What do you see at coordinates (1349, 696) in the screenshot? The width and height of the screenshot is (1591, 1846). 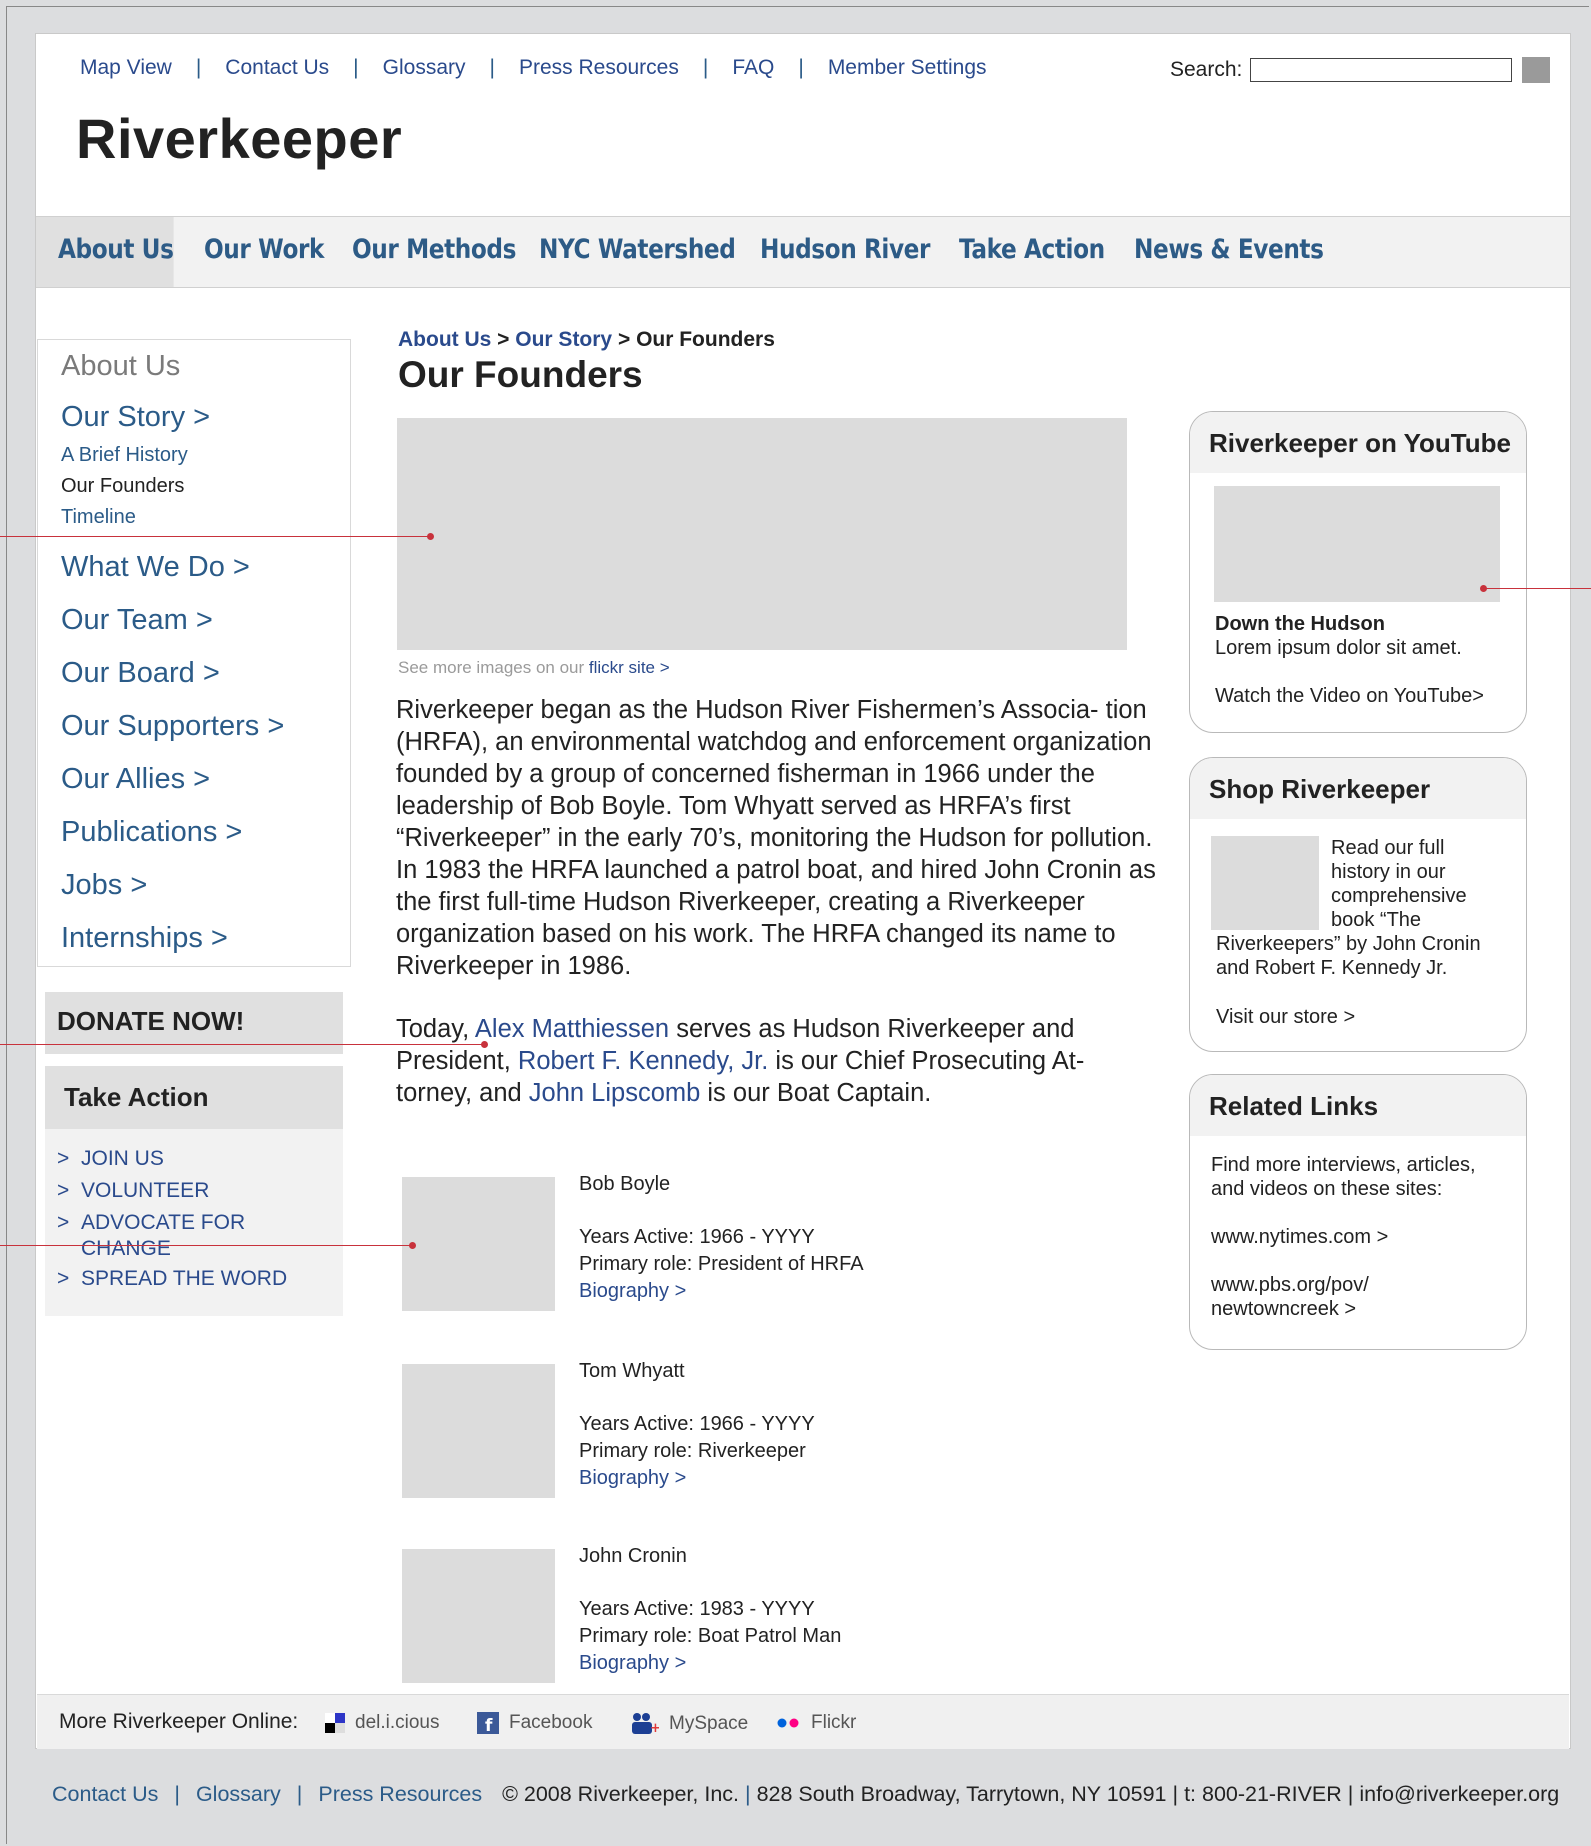 I see `watch-video-link: Watch the Video on YouTube>` at bounding box center [1349, 696].